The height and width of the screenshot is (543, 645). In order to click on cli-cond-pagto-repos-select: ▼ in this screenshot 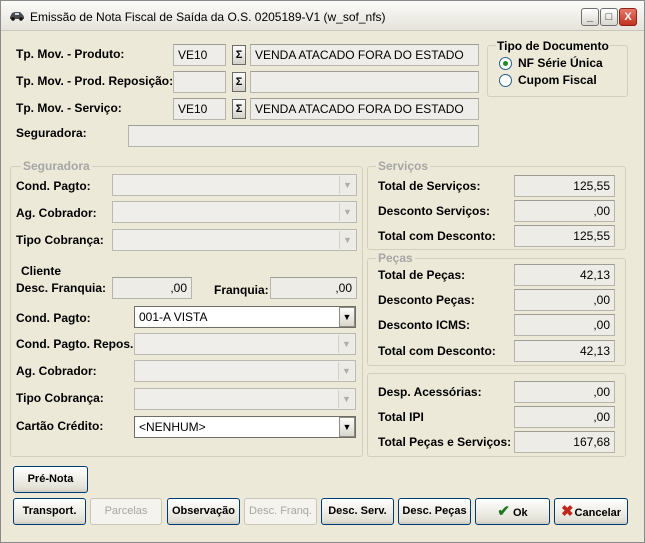, I will do `click(245, 344)`.